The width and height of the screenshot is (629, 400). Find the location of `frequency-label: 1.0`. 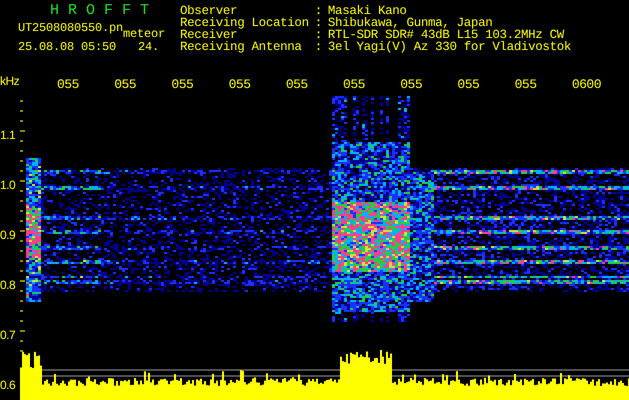

frequency-label: 1.0 is located at coordinates (8, 185).